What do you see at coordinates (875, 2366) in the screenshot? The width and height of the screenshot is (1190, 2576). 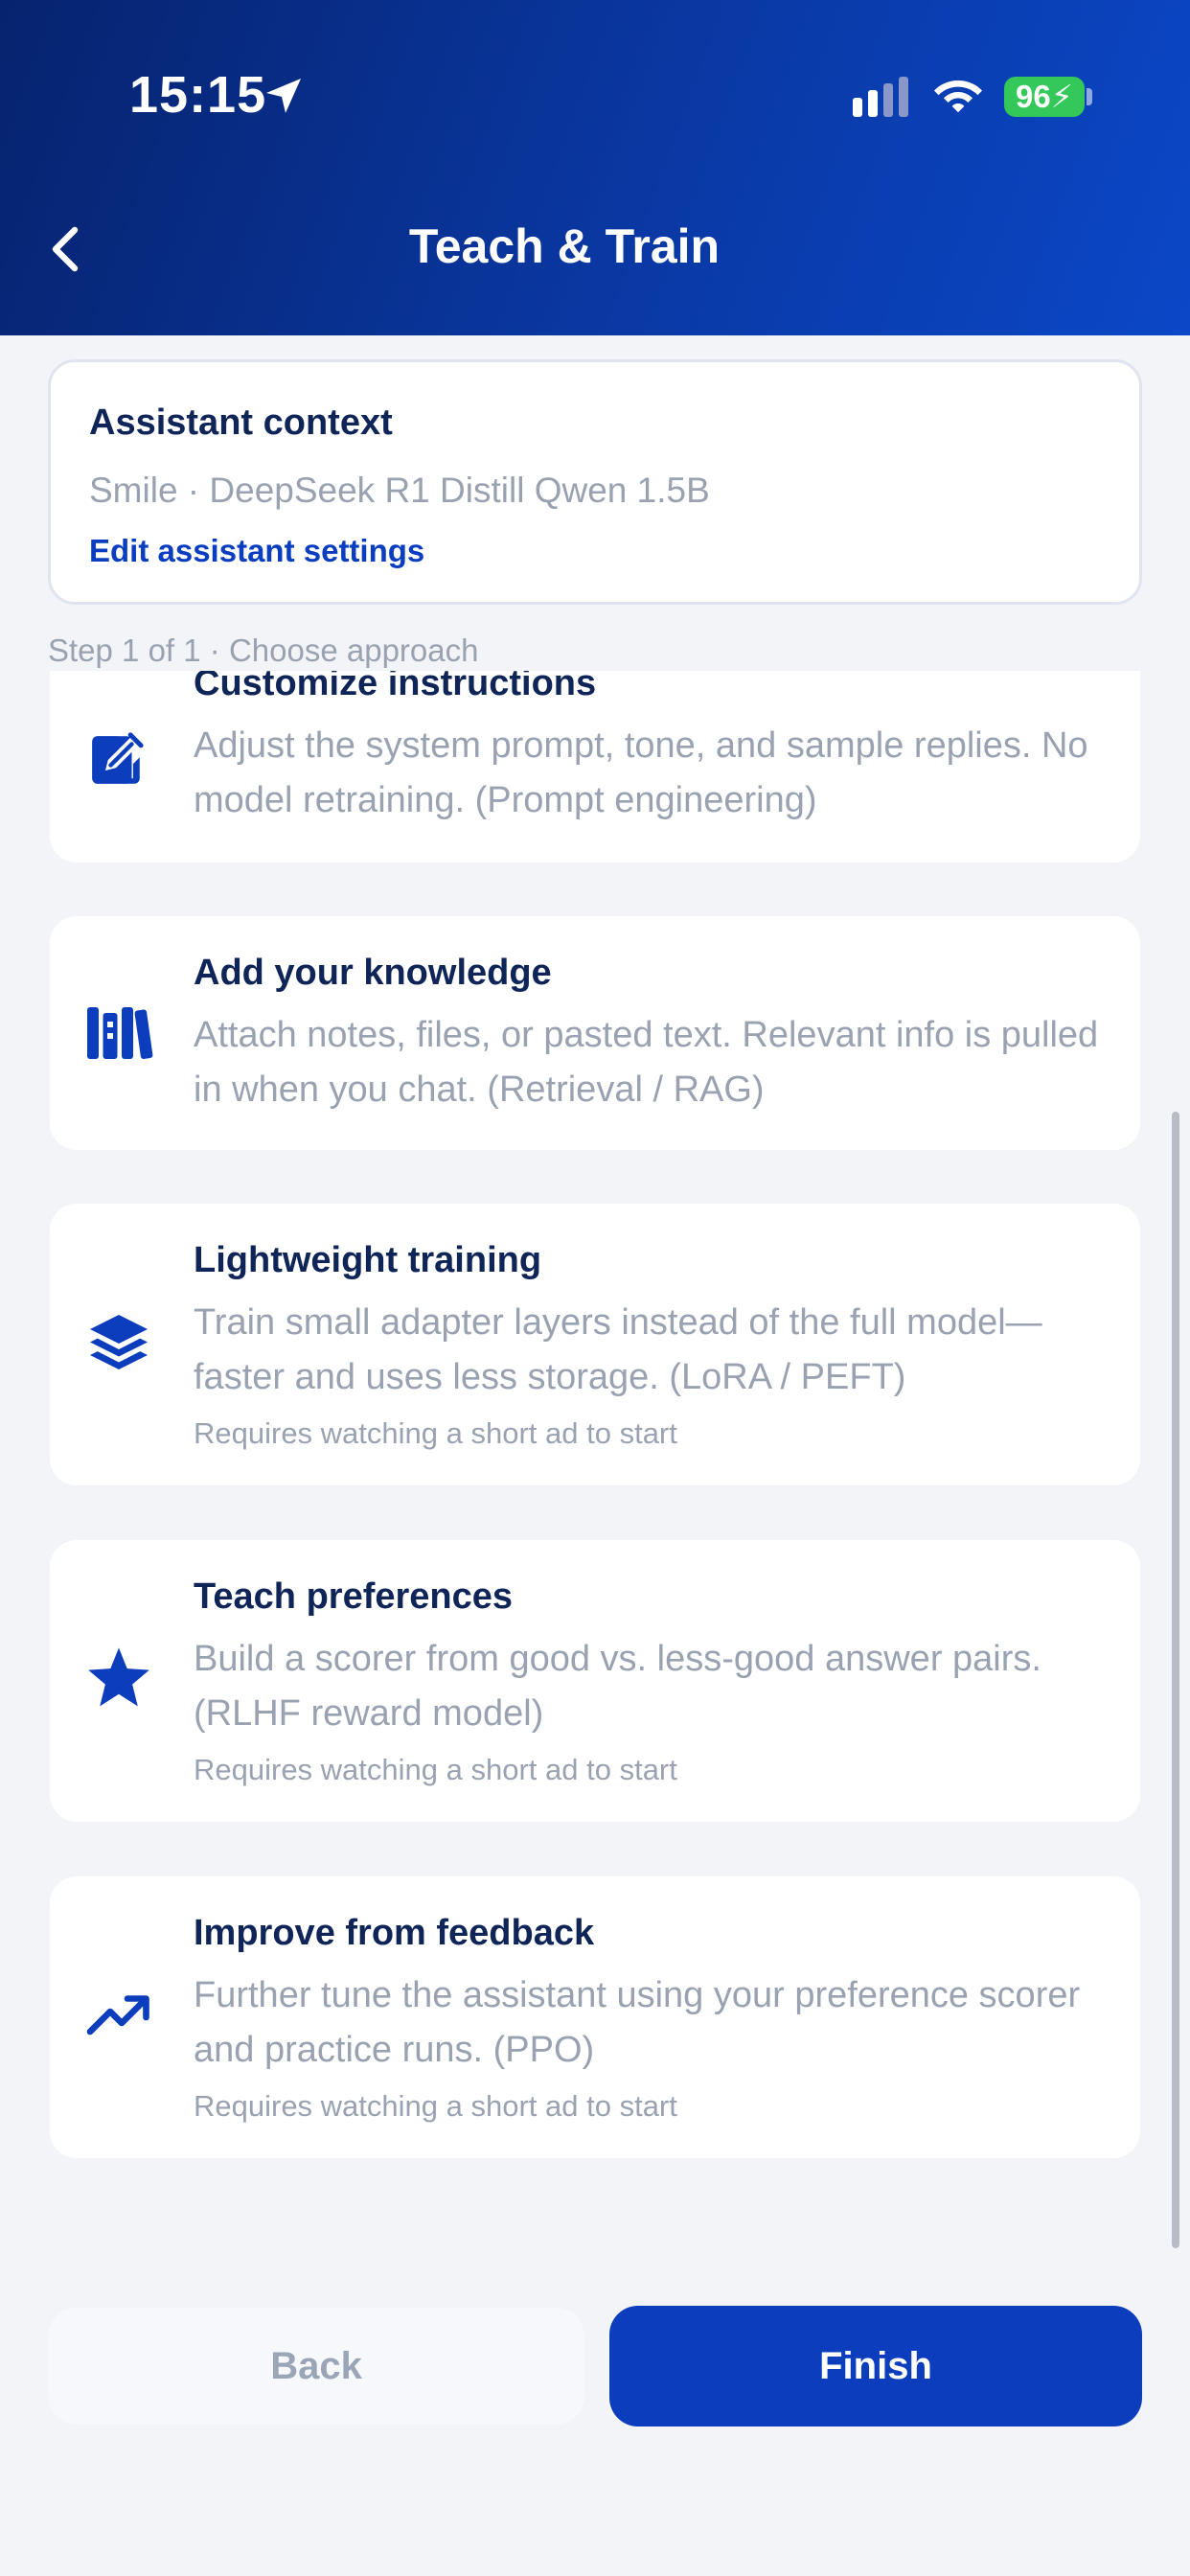 I see `finish-button: Finish` at bounding box center [875, 2366].